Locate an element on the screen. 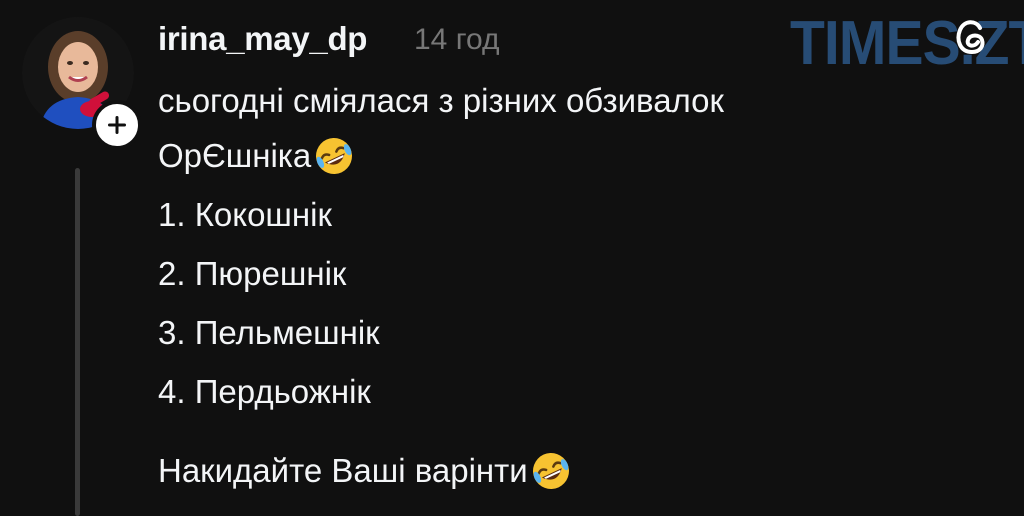 This screenshot has height=516, width=1024. username: irina_may_dp is located at coordinates (262, 39).